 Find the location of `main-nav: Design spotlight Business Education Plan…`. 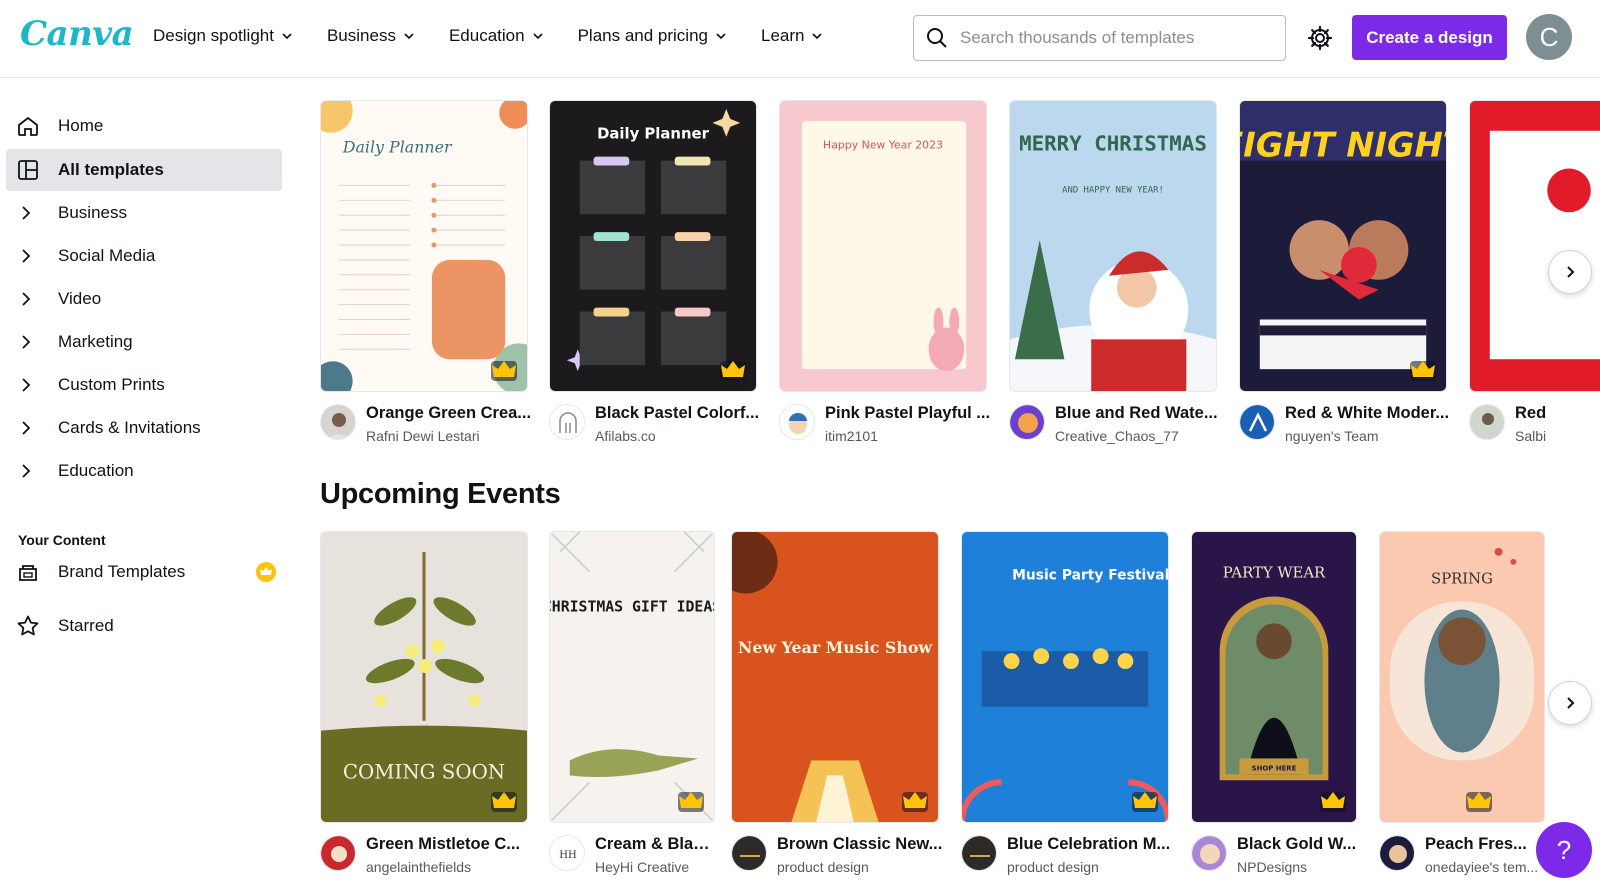

main-nav: Design spotlight Business Education Plan… is located at coordinates (505, 36).